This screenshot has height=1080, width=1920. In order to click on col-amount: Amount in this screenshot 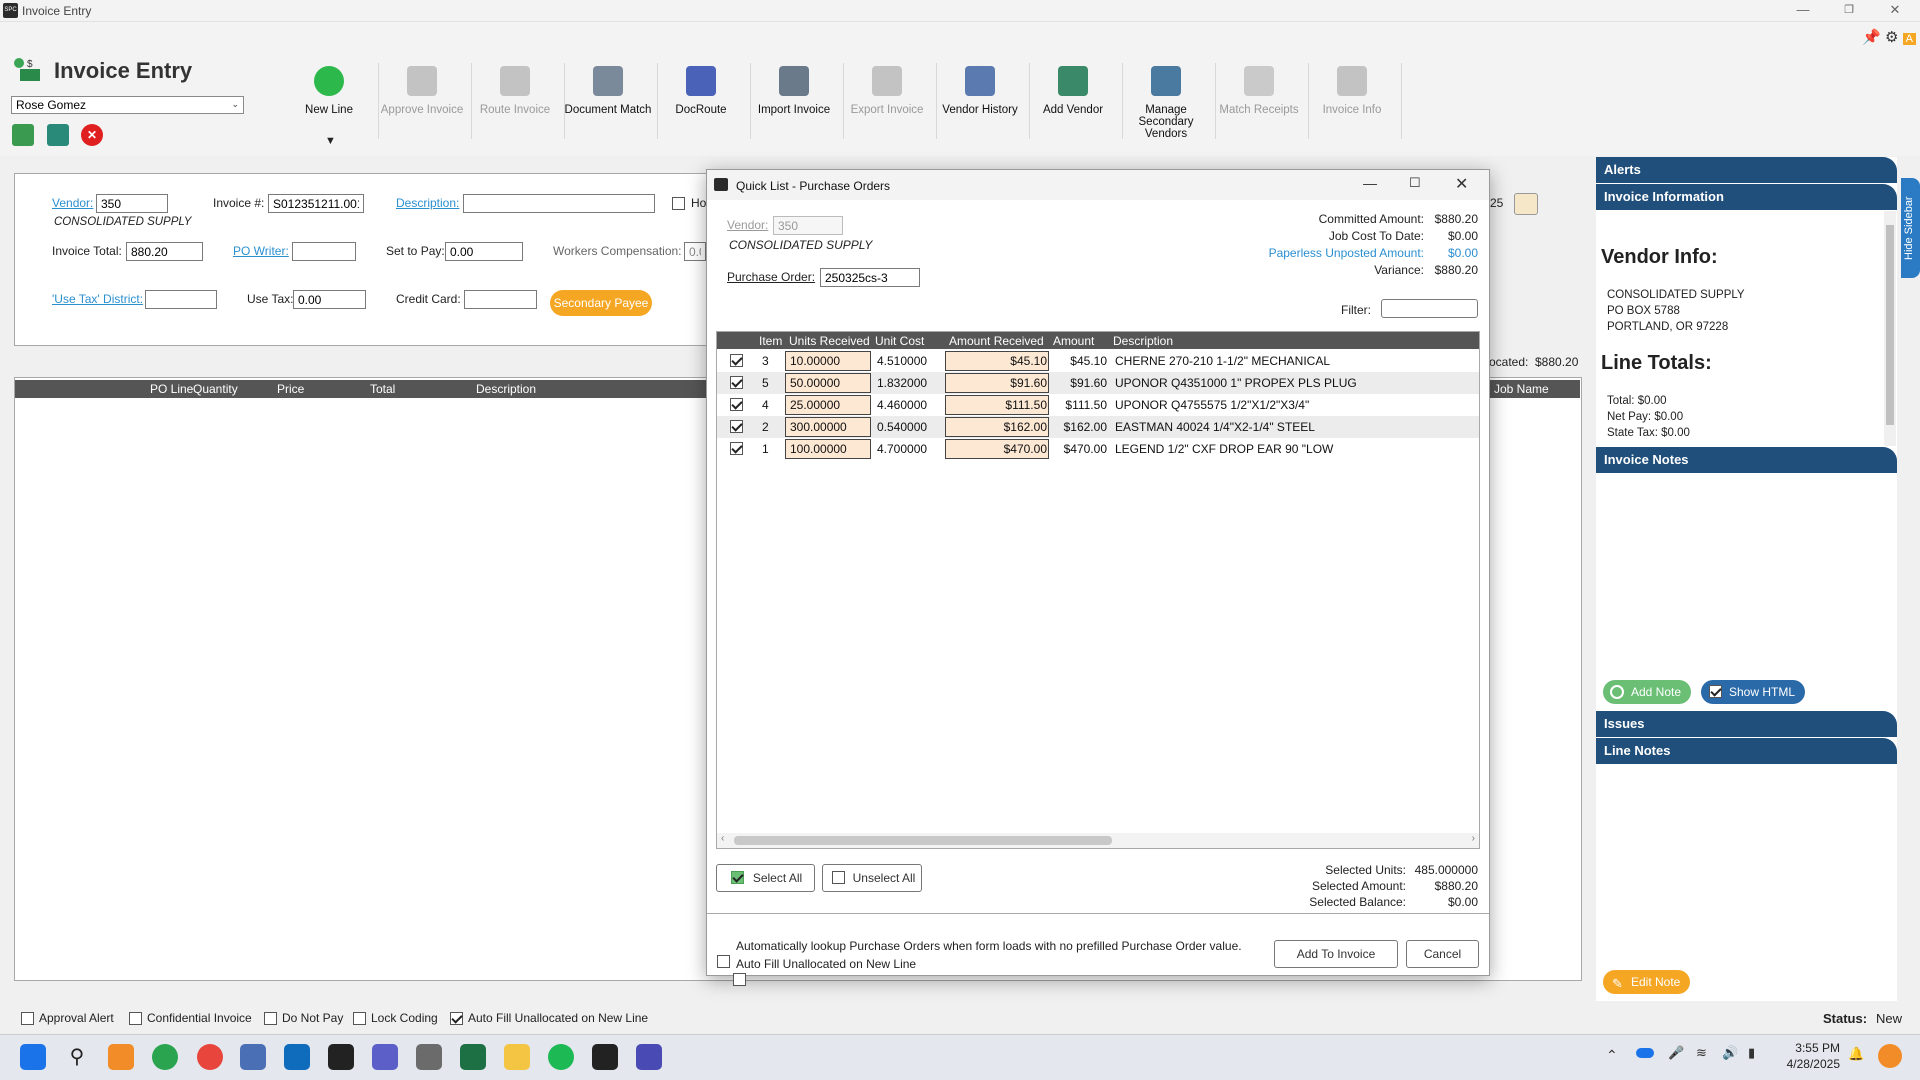, I will do `click(1073, 341)`.